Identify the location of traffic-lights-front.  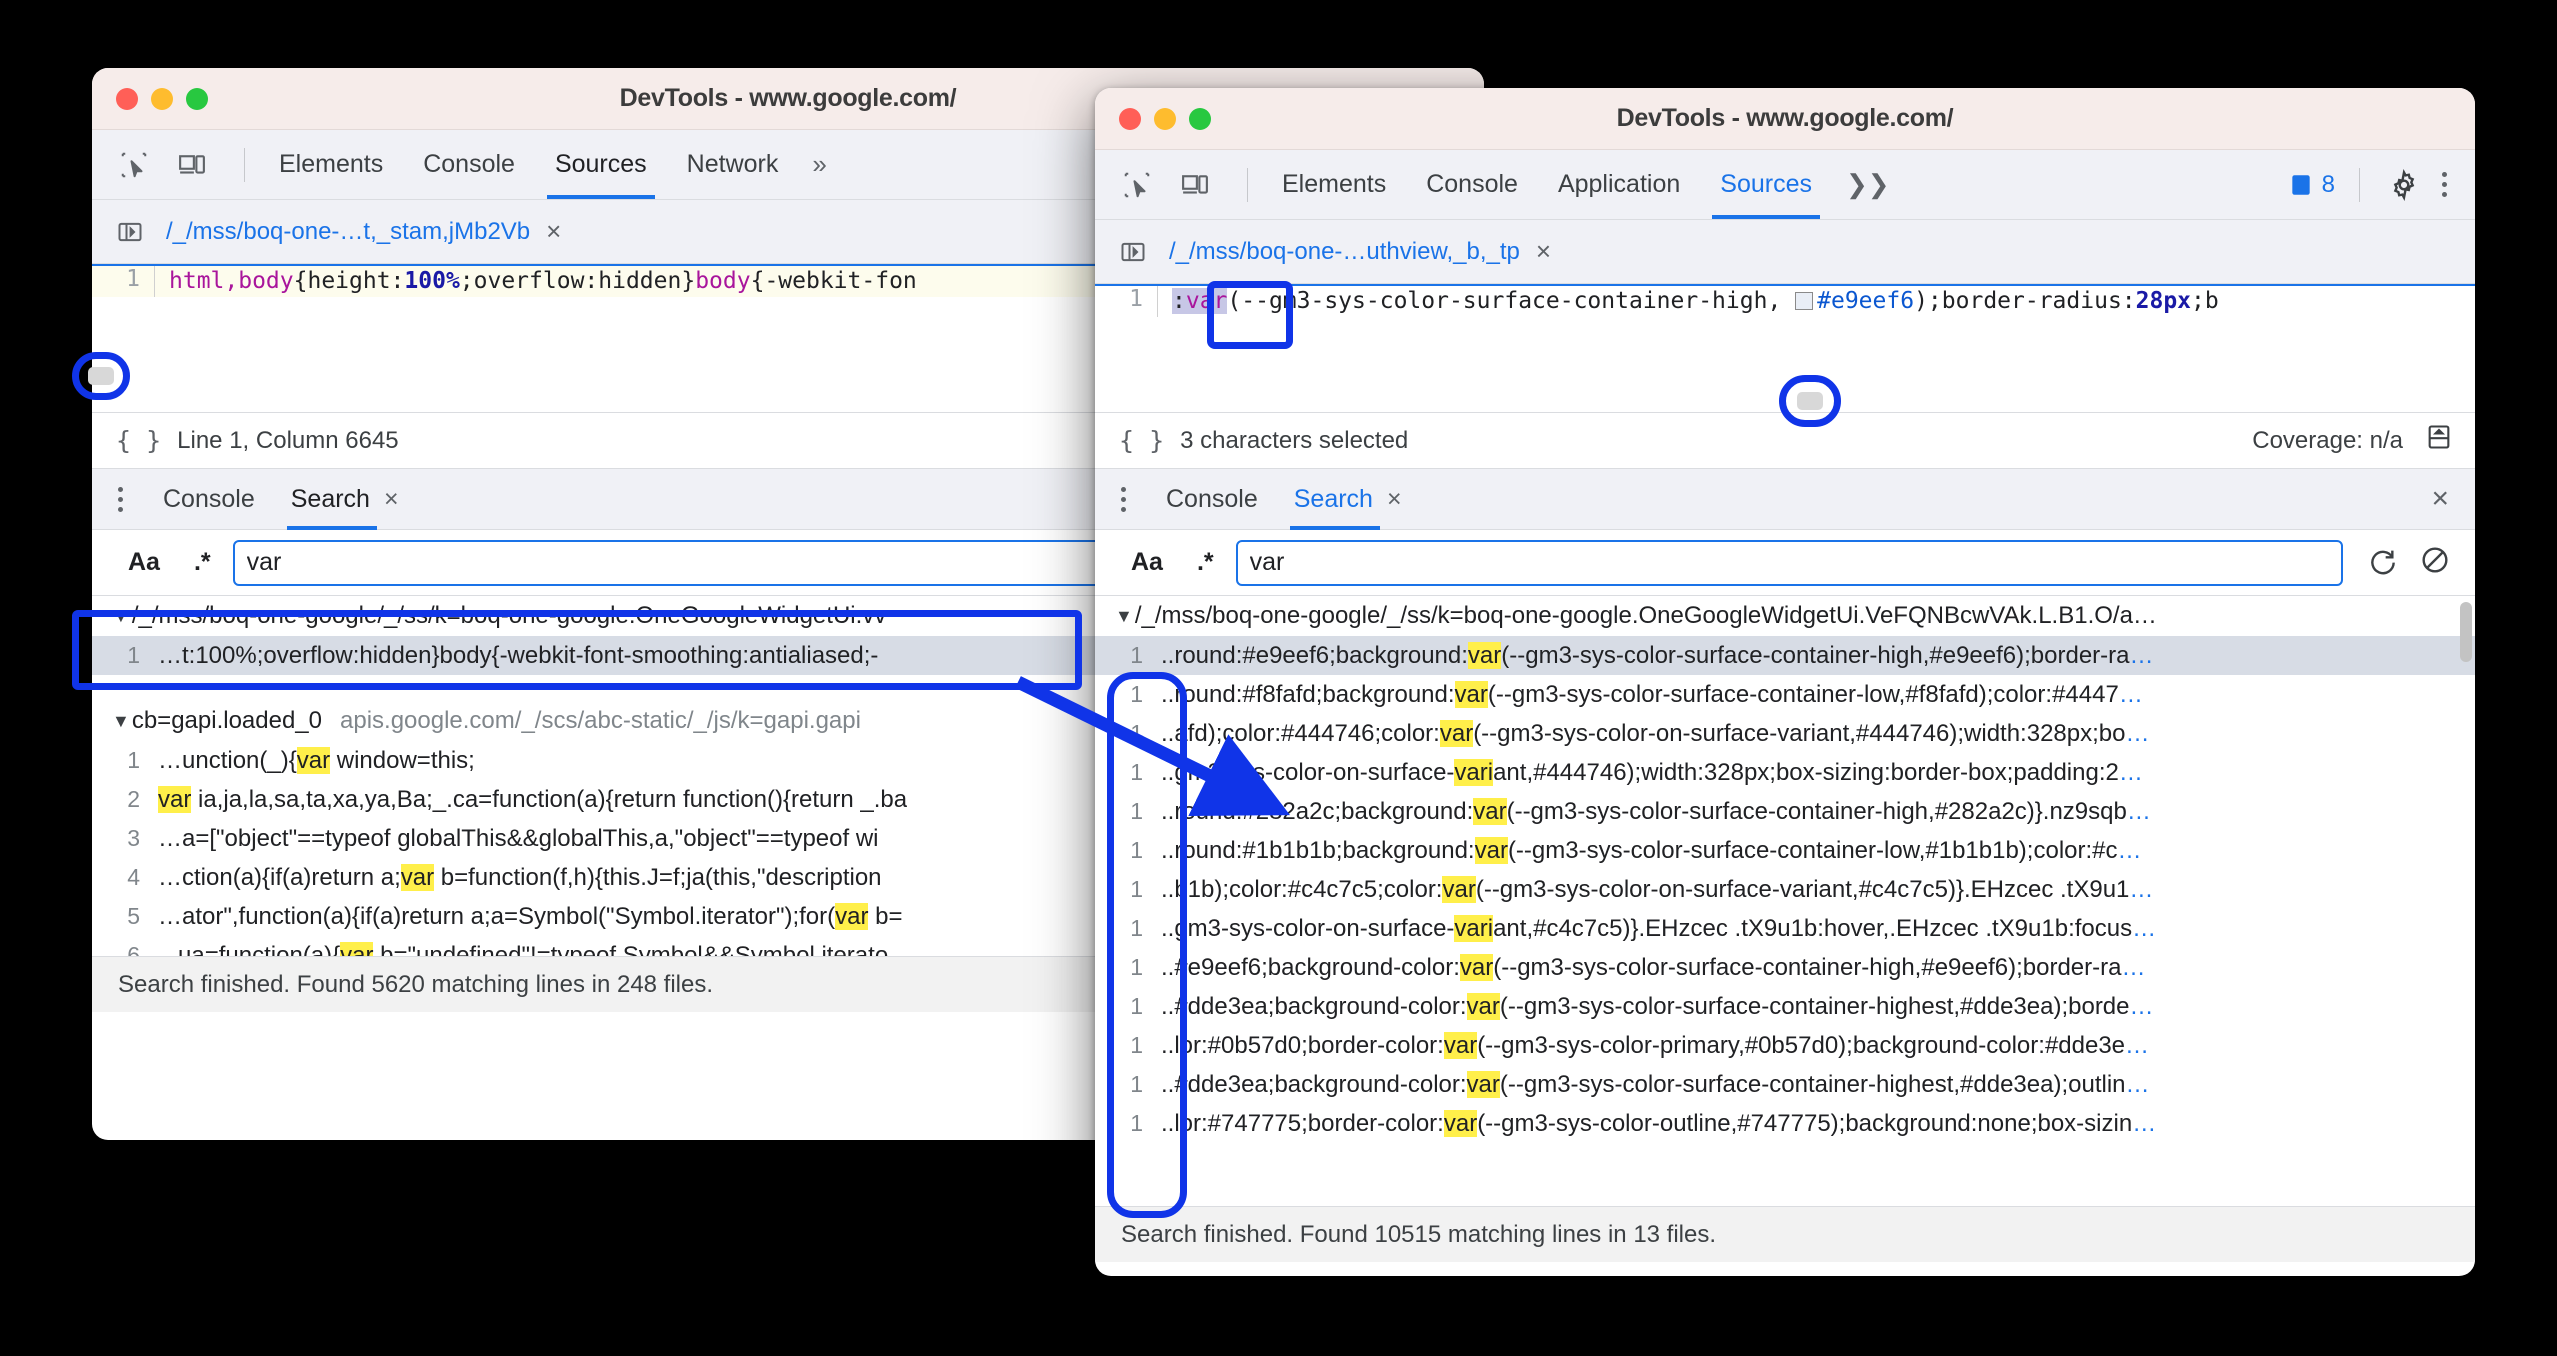
(1153, 118).